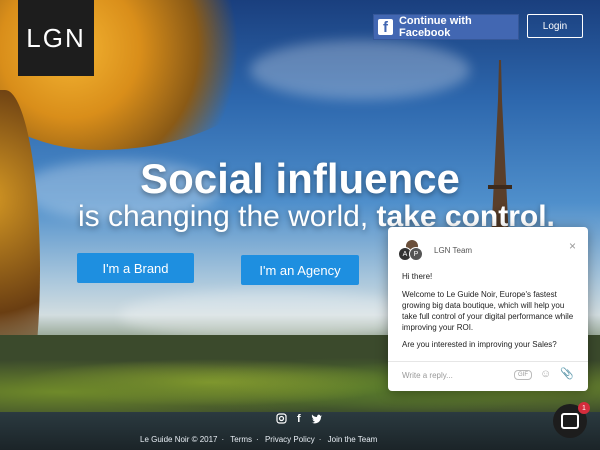  Describe the element at coordinates (555, 26) in the screenshot. I see `login-button: Login` at that location.